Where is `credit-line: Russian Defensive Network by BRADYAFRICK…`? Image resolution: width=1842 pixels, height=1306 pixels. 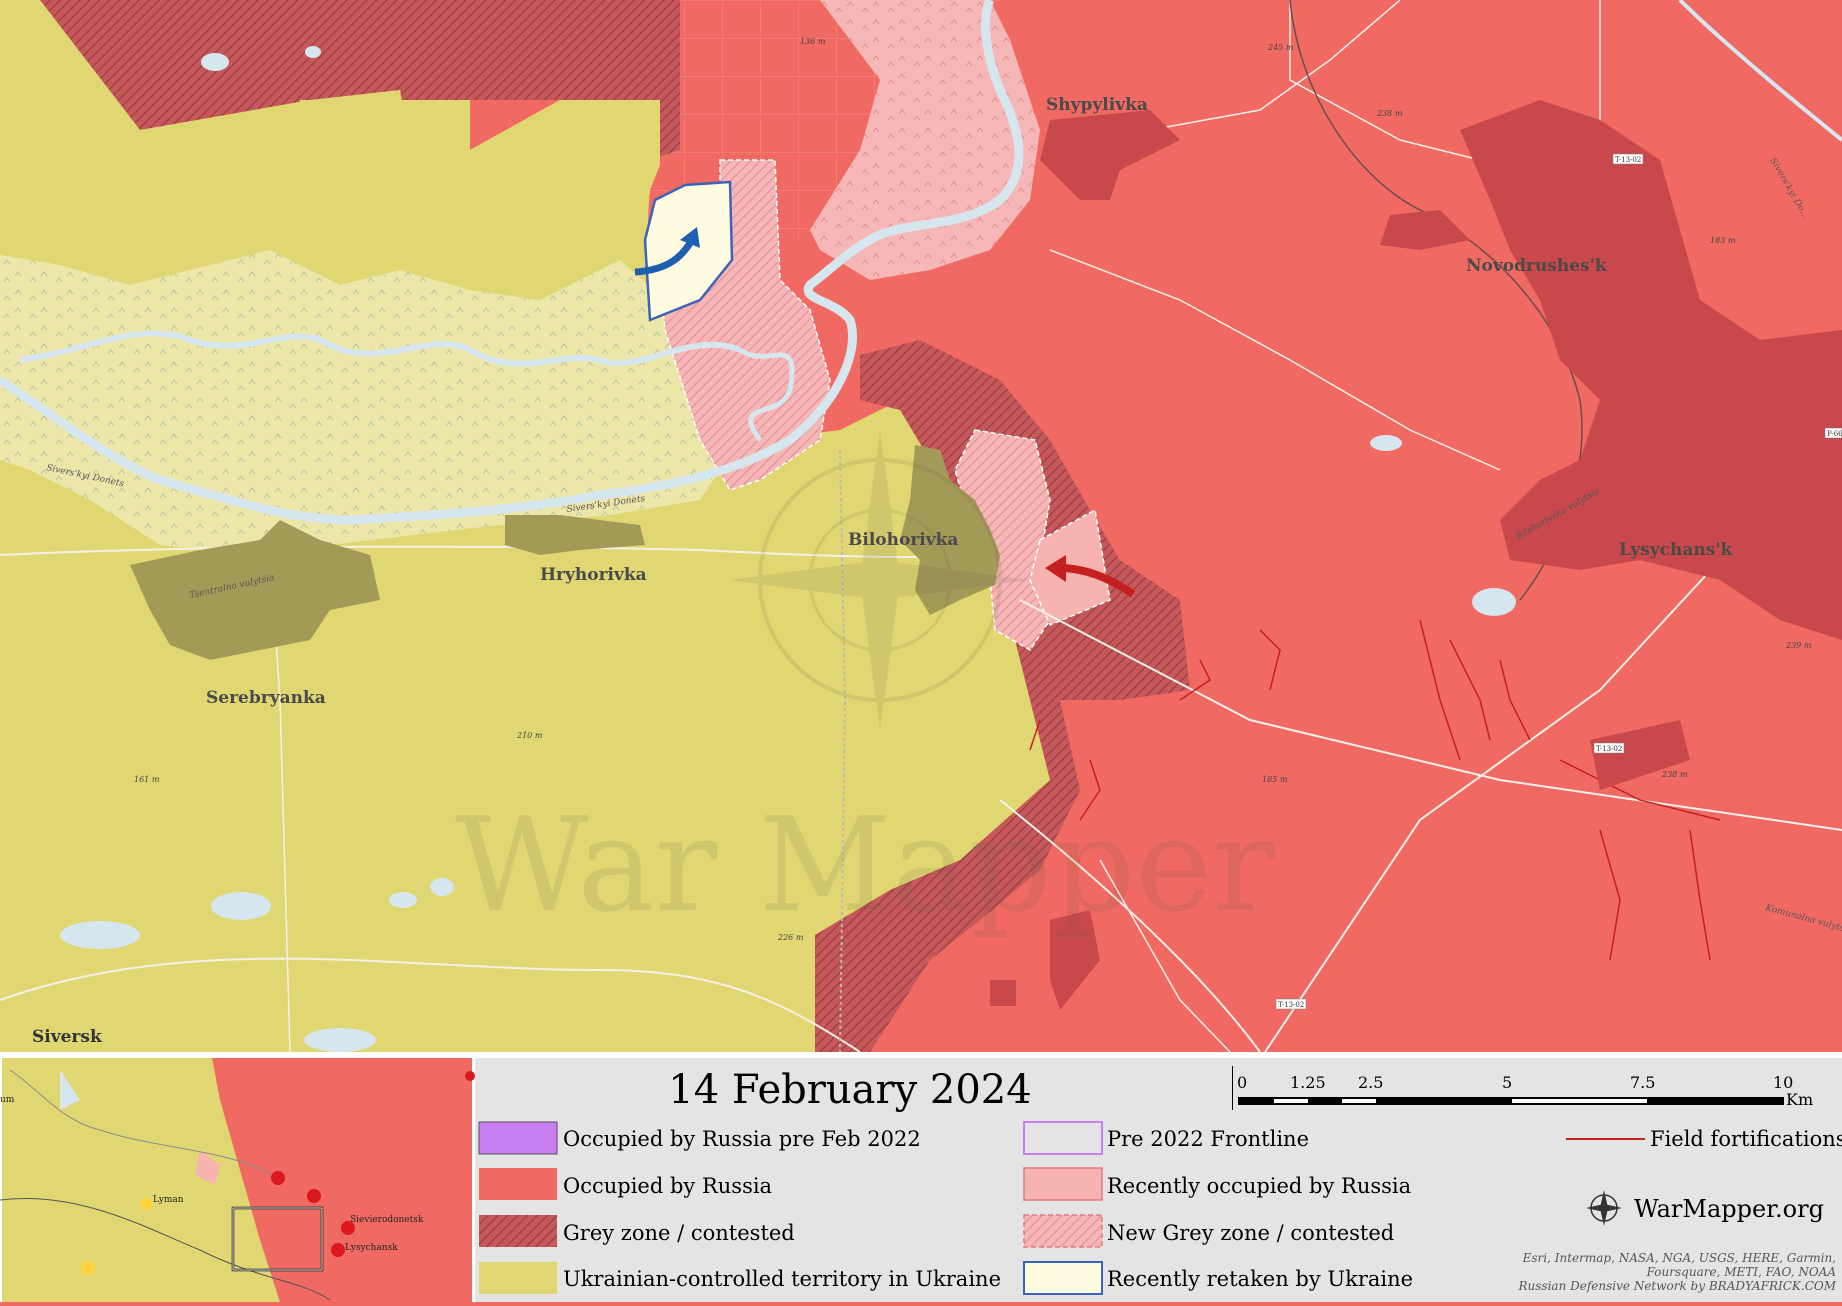 credit-line: Russian Defensive Network by BRADYAFRICK… is located at coordinates (1677, 1286).